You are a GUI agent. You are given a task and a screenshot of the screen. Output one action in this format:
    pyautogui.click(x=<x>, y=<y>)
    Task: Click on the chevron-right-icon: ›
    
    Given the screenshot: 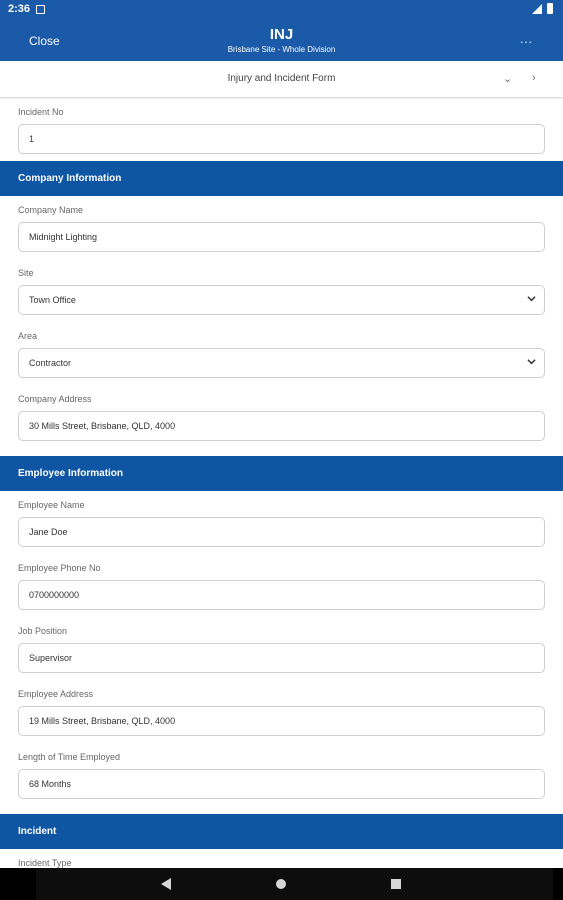 What is the action you would take?
    pyautogui.click(x=534, y=78)
    